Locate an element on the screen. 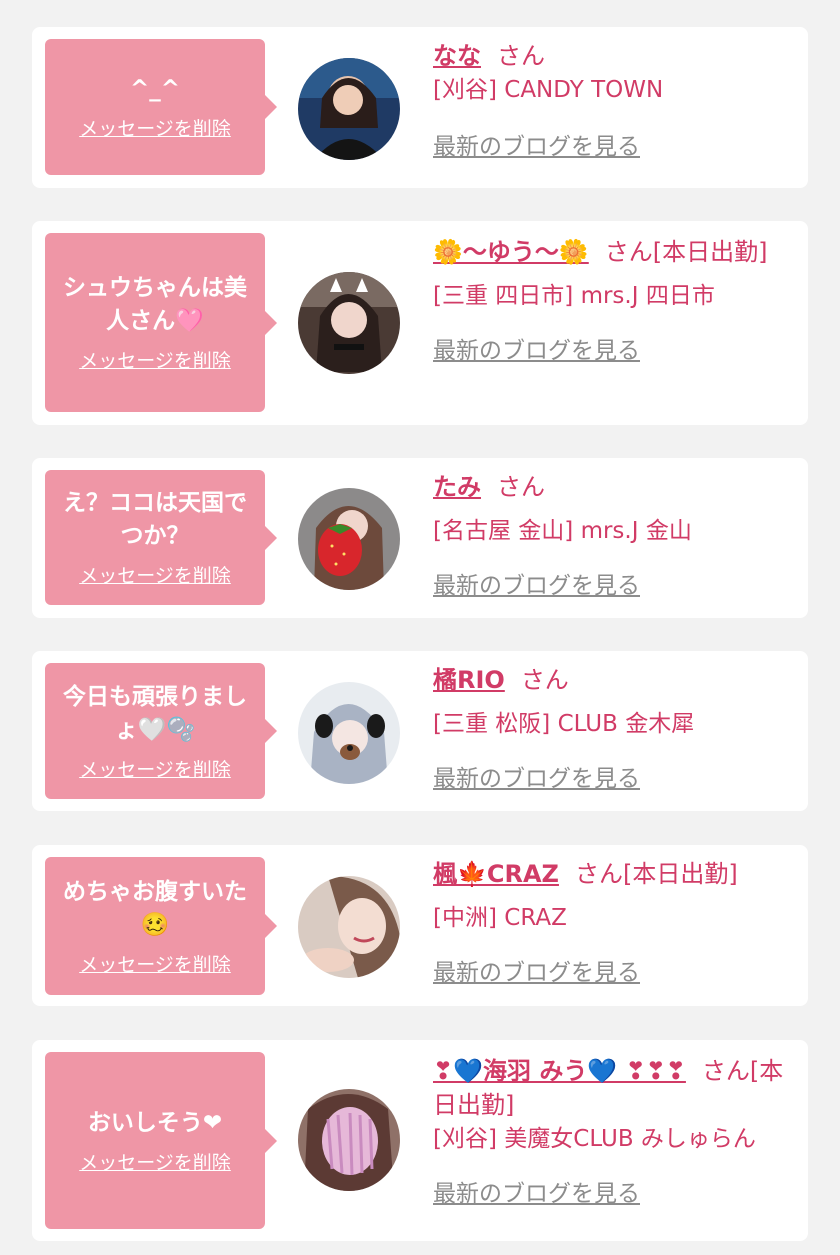 The width and height of the screenshot is (840, 1255). message-bubble: シュウちゃんは美人さん🩷 メッセージを削除 is located at coordinates (161, 322).